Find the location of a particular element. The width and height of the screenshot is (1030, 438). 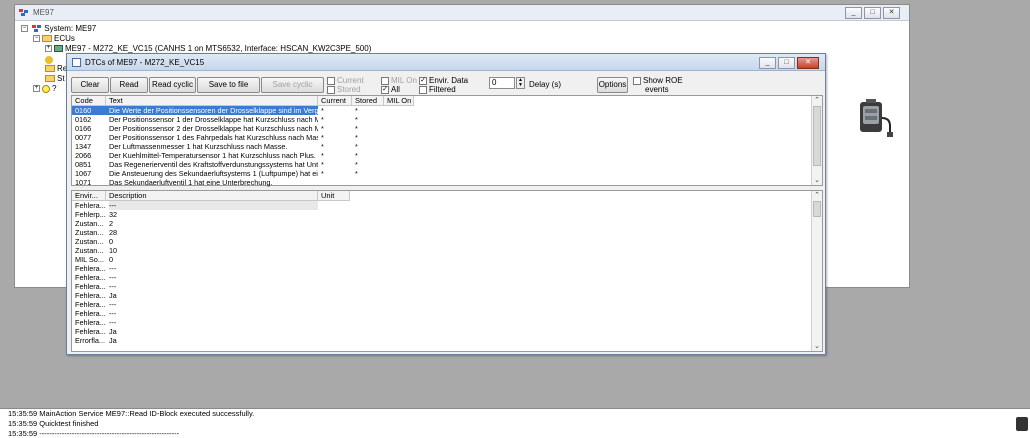

env-scrollbar: ⌃ ⌄ is located at coordinates (816, 271).